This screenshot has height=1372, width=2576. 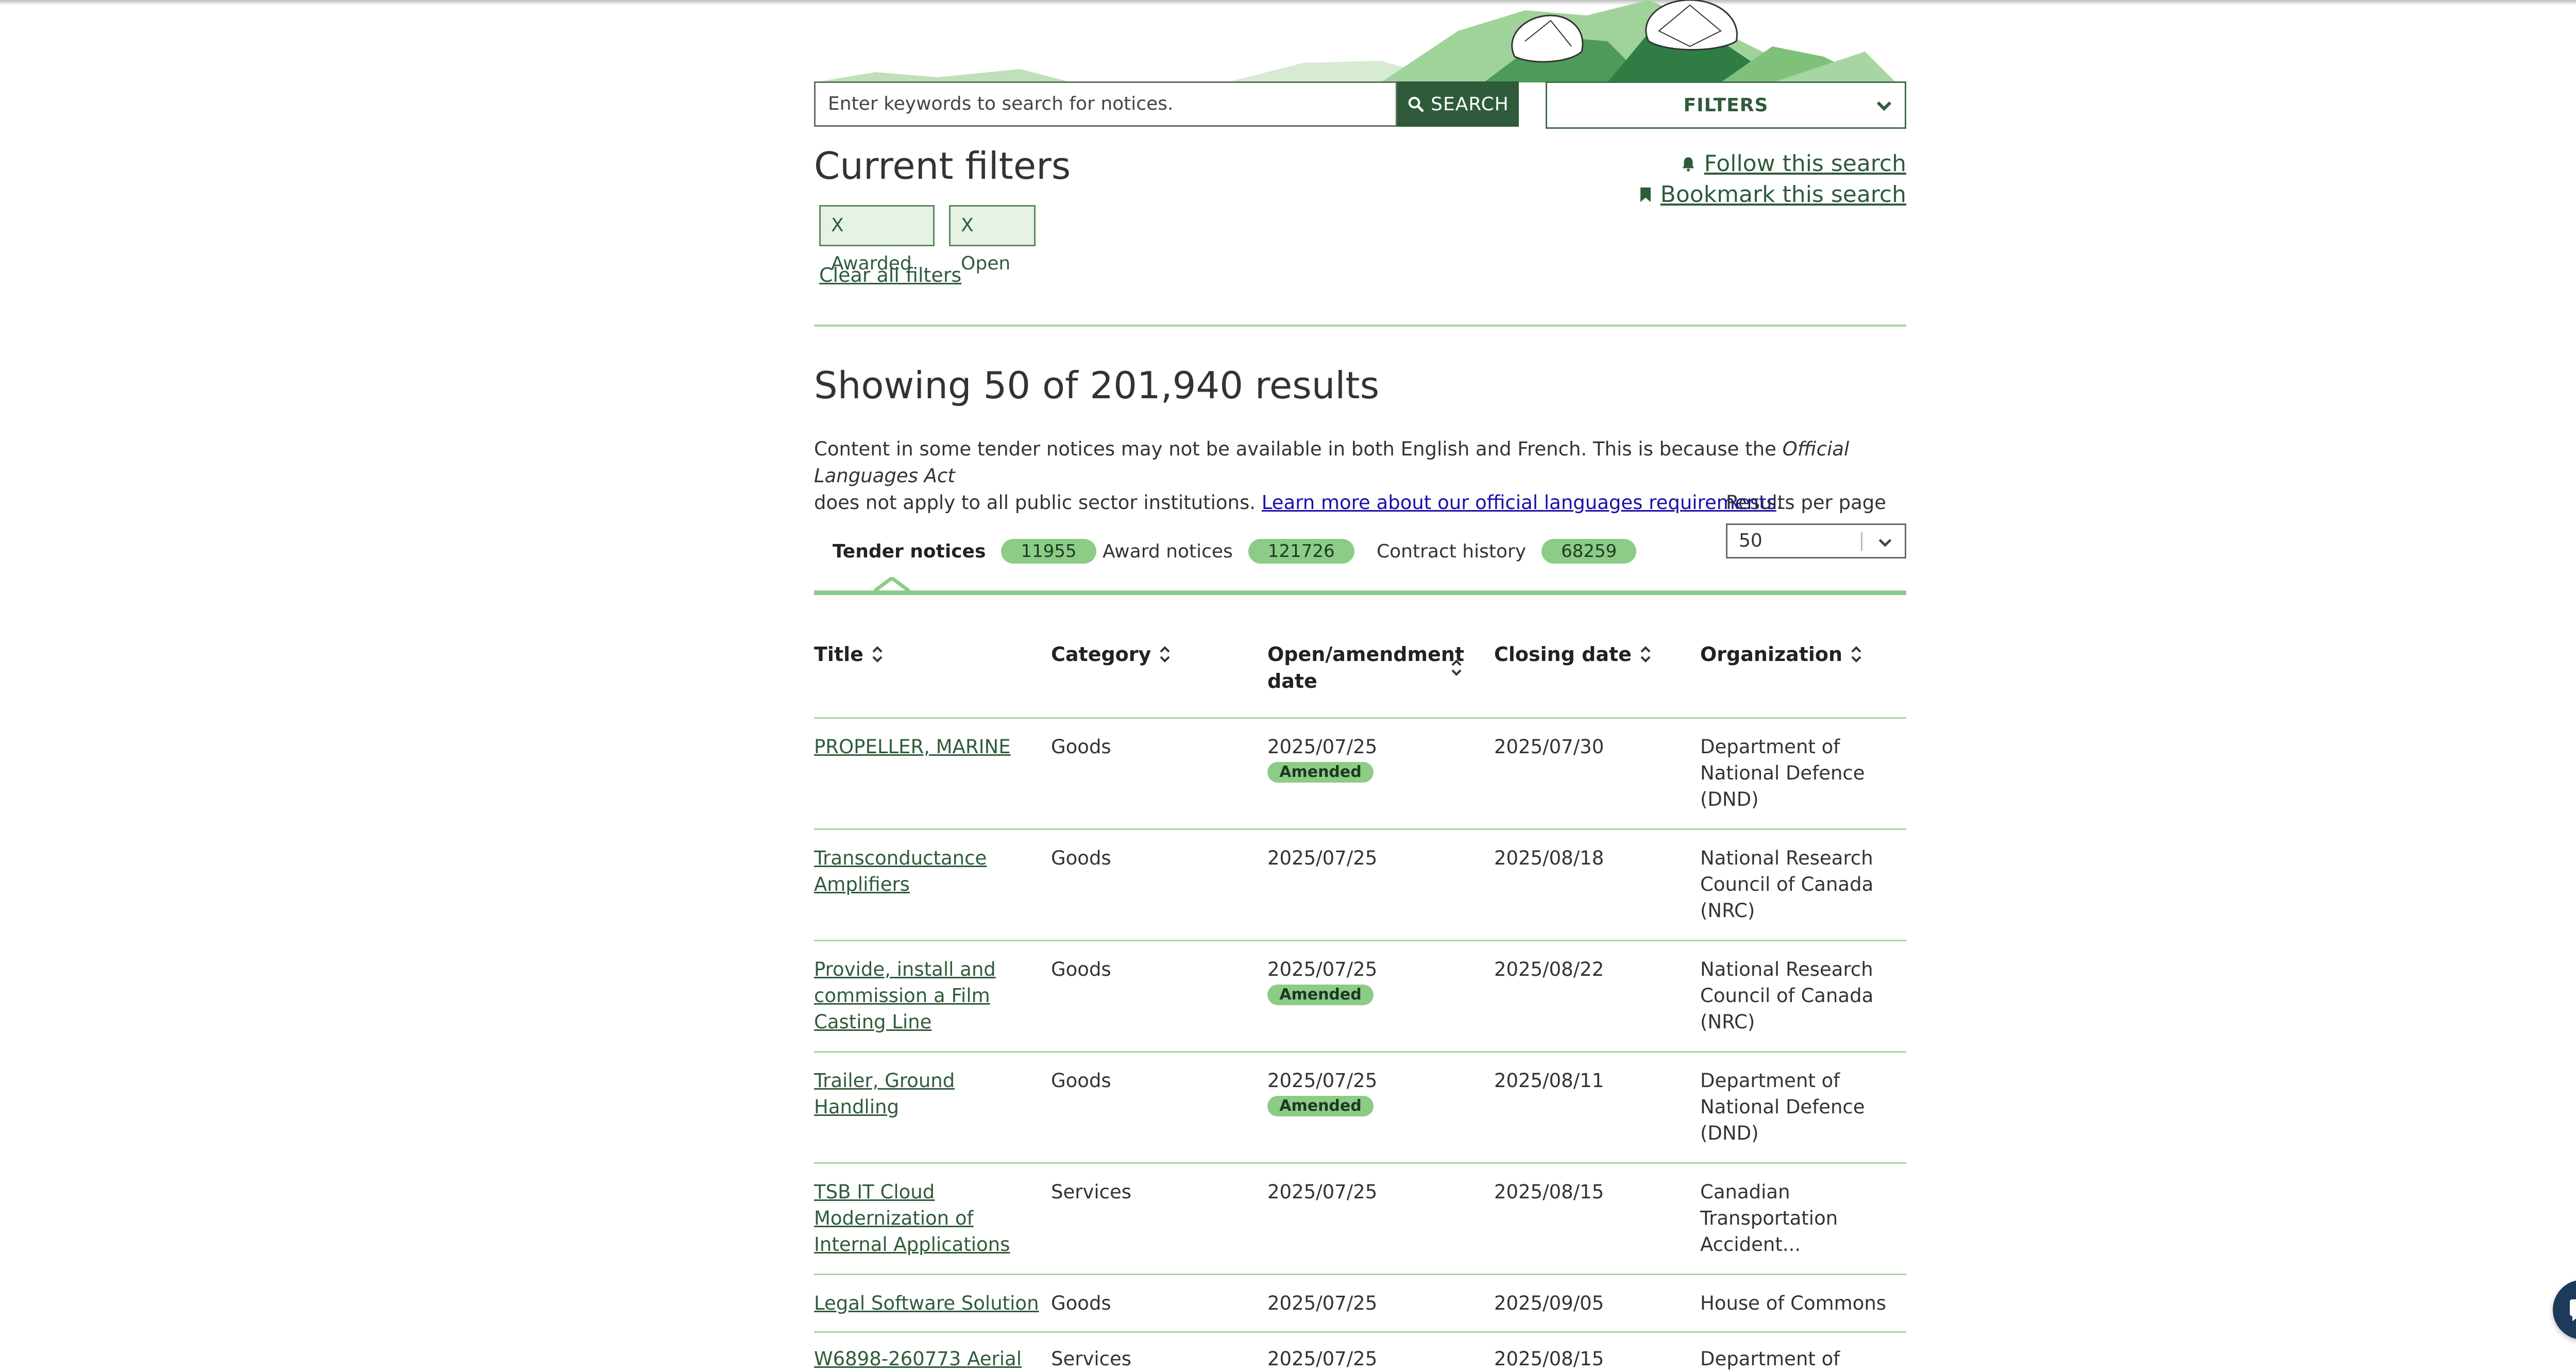 I want to click on results-per-page-value: 50, so click(x=1750, y=541).